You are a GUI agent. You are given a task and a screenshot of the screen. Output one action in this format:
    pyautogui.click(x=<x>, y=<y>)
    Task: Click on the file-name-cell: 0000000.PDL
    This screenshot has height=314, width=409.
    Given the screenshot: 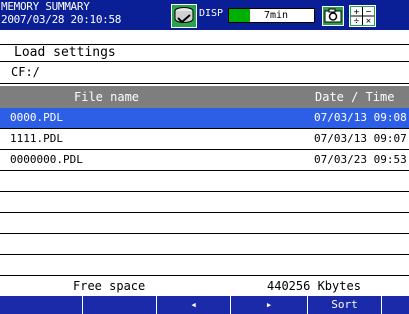 What is the action you would take?
    pyautogui.click(x=46, y=159)
    